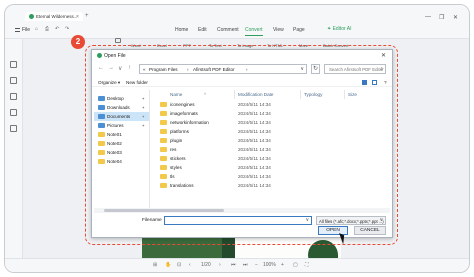  Describe the element at coordinates (67, 29) in the screenshot. I see `redo-icon: ↷` at that location.